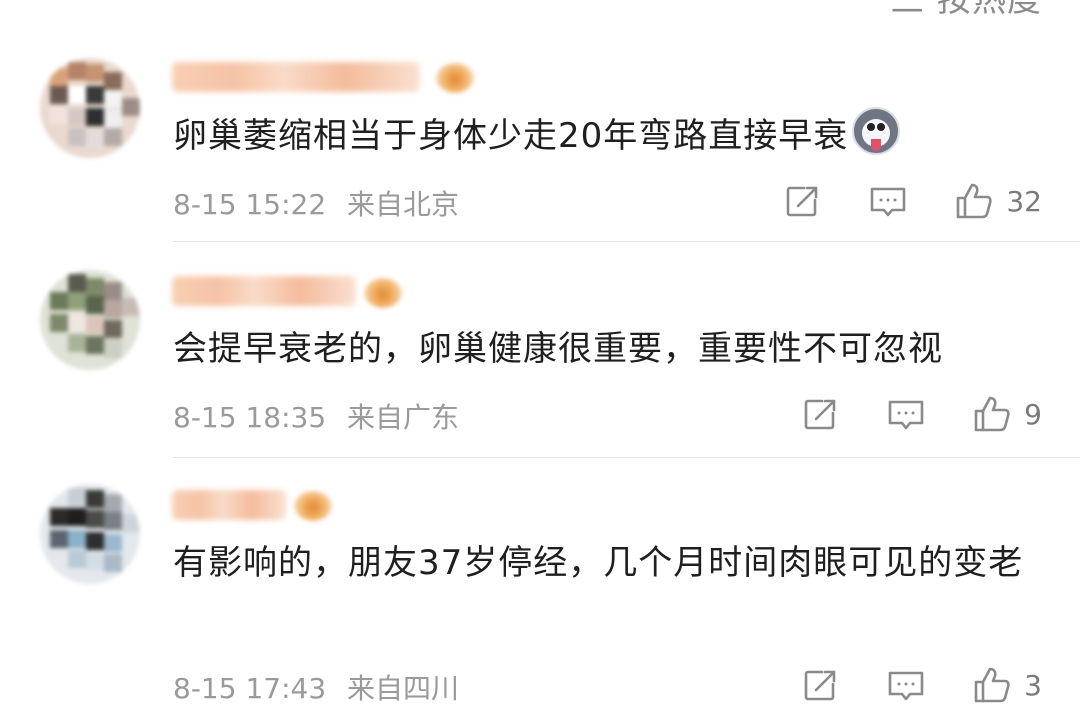 Image resolution: width=1080 pixels, height=717 pixels. I want to click on like-count: 9, so click(1033, 414).